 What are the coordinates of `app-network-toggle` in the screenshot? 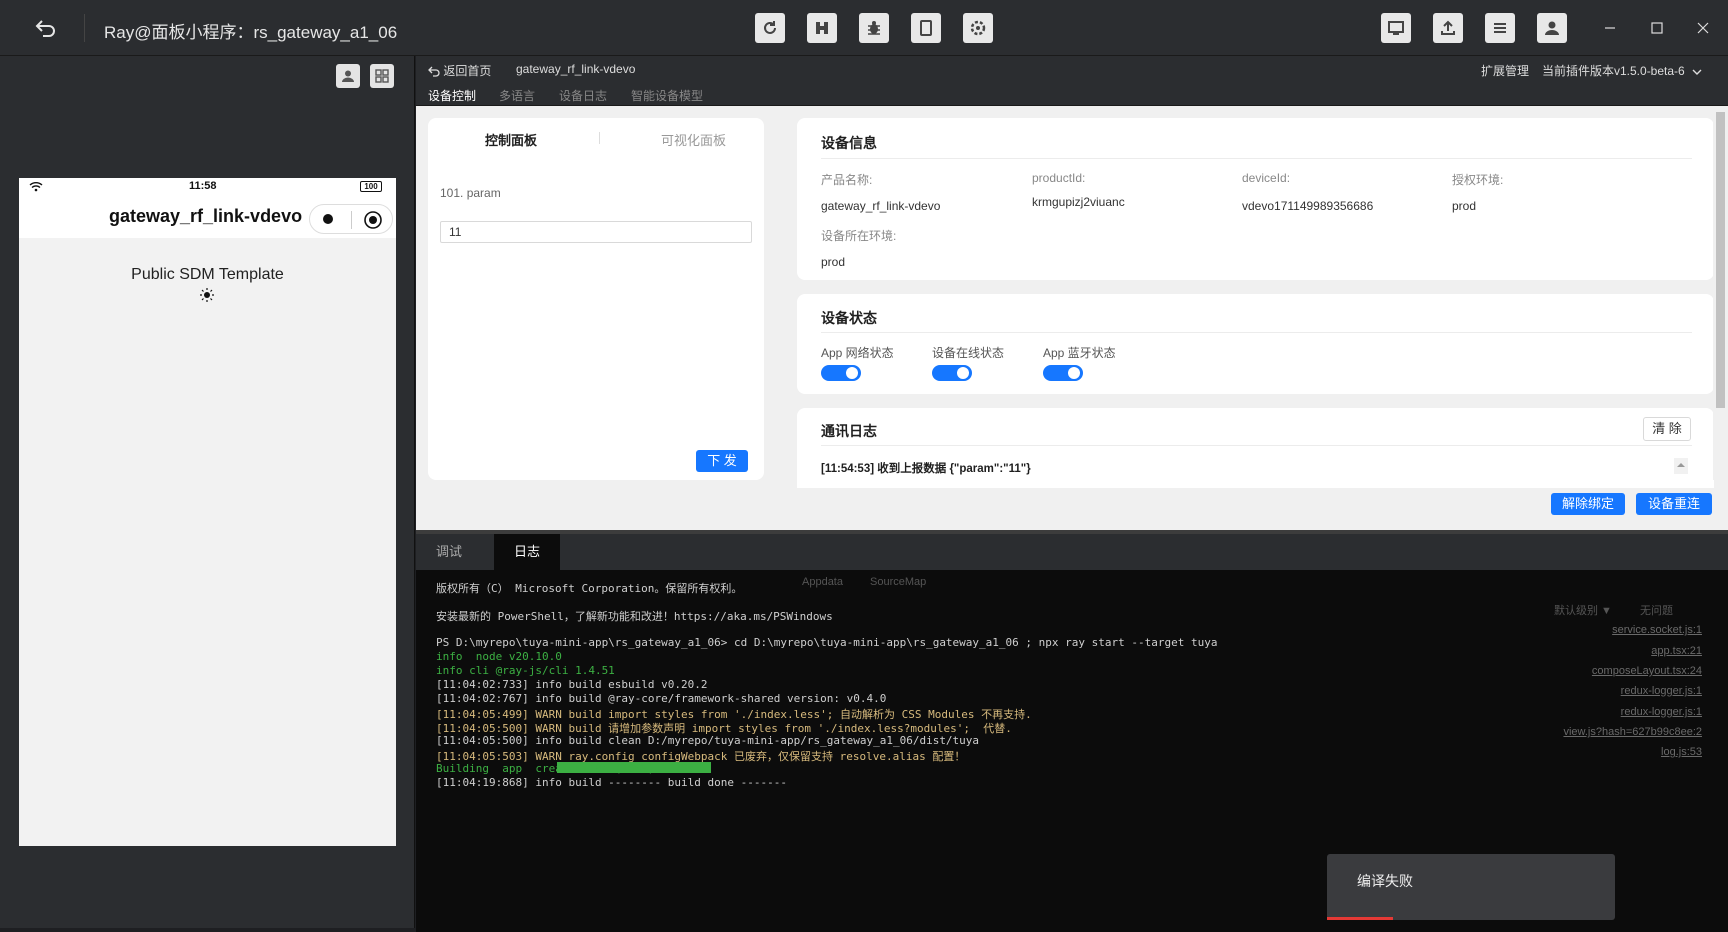 It's located at (841, 373).